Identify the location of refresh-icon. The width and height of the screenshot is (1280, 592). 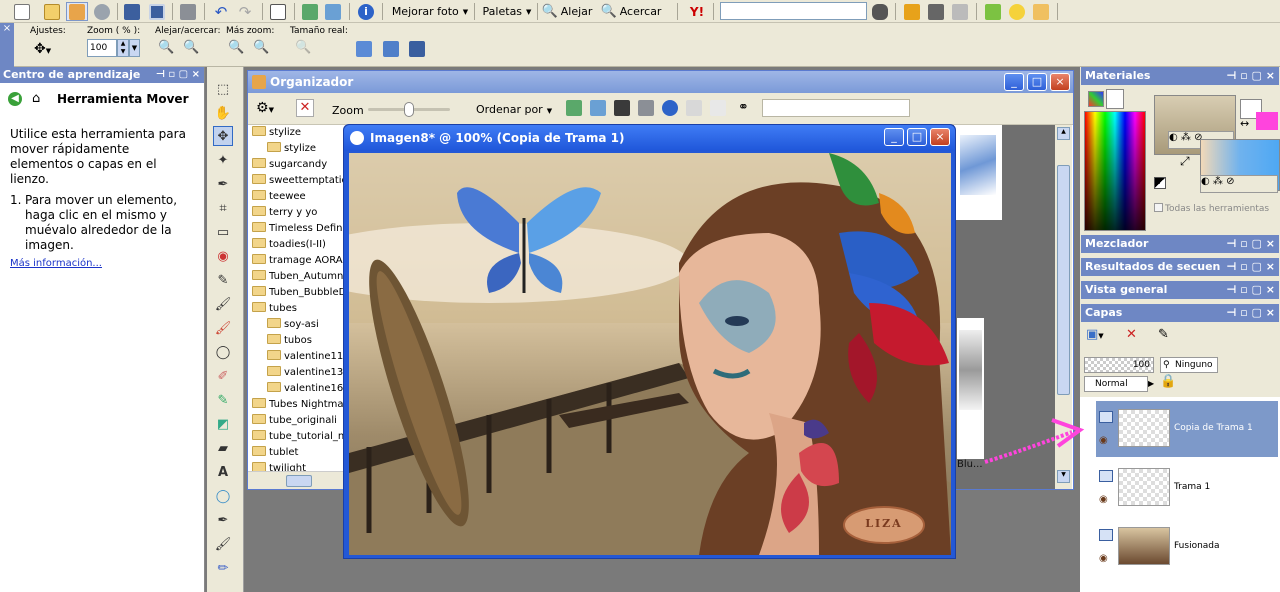
(574, 108).